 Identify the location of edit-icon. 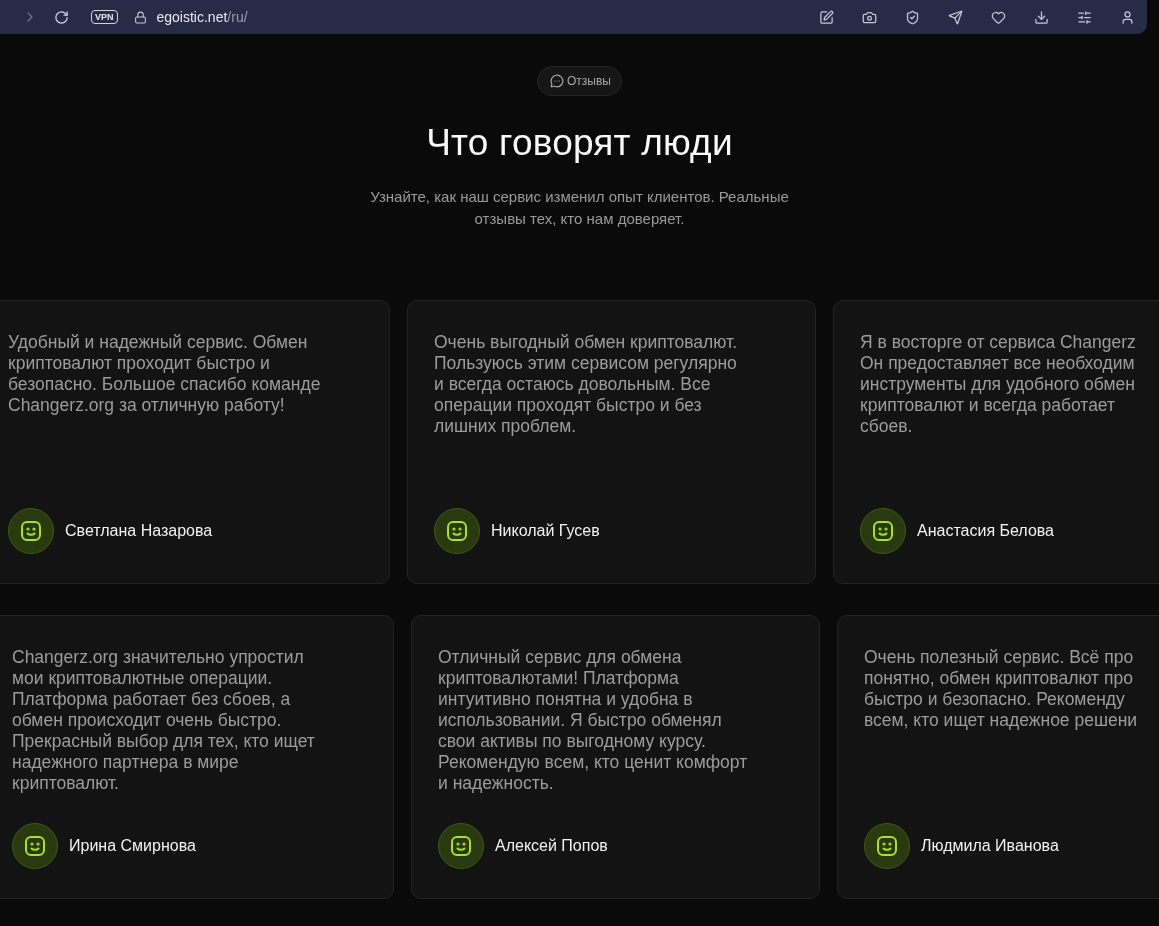
(826, 17).